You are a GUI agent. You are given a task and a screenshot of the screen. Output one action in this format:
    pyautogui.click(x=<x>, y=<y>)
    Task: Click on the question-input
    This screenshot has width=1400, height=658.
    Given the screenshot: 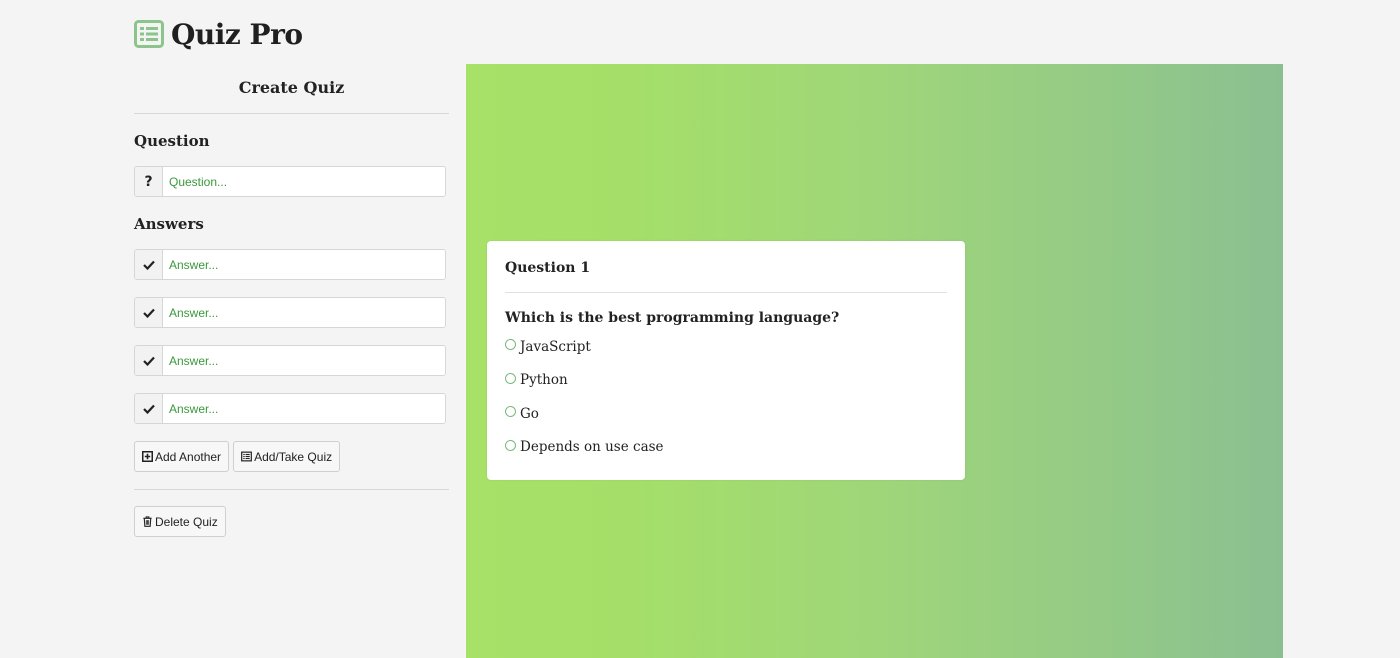 What is the action you would take?
    pyautogui.click(x=304, y=181)
    